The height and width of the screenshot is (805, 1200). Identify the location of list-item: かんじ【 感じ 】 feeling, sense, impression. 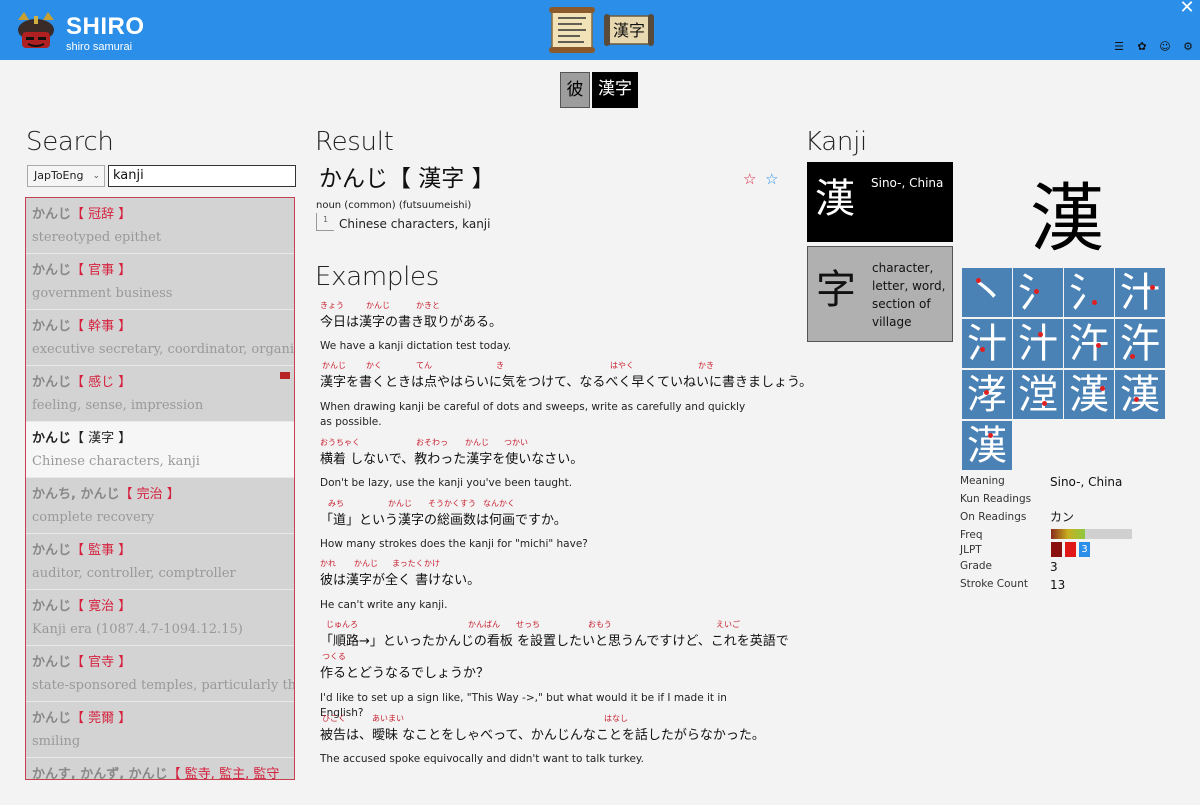
(160, 394).